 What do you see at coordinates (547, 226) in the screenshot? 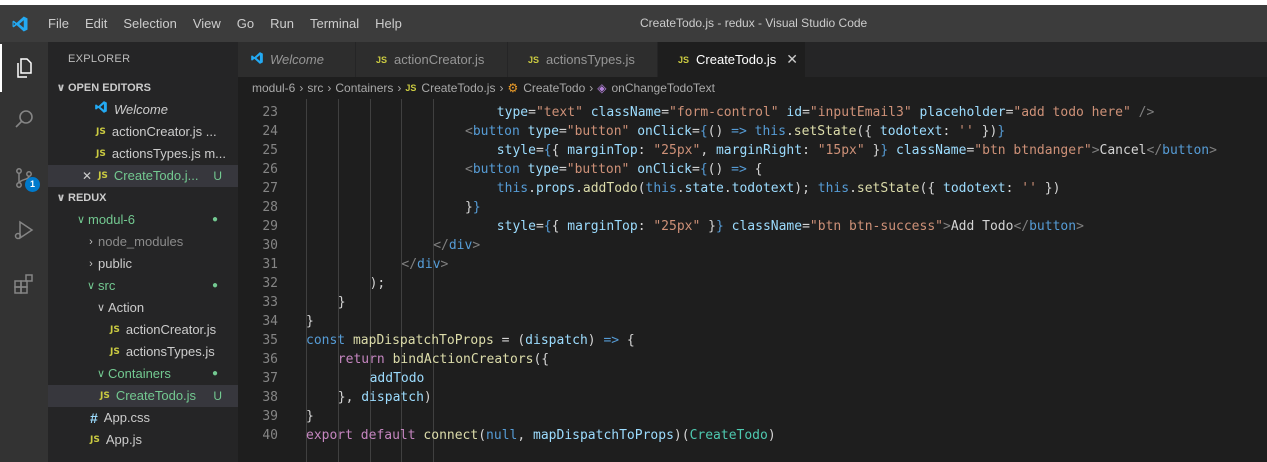
I see `code-token: {` at bounding box center [547, 226].